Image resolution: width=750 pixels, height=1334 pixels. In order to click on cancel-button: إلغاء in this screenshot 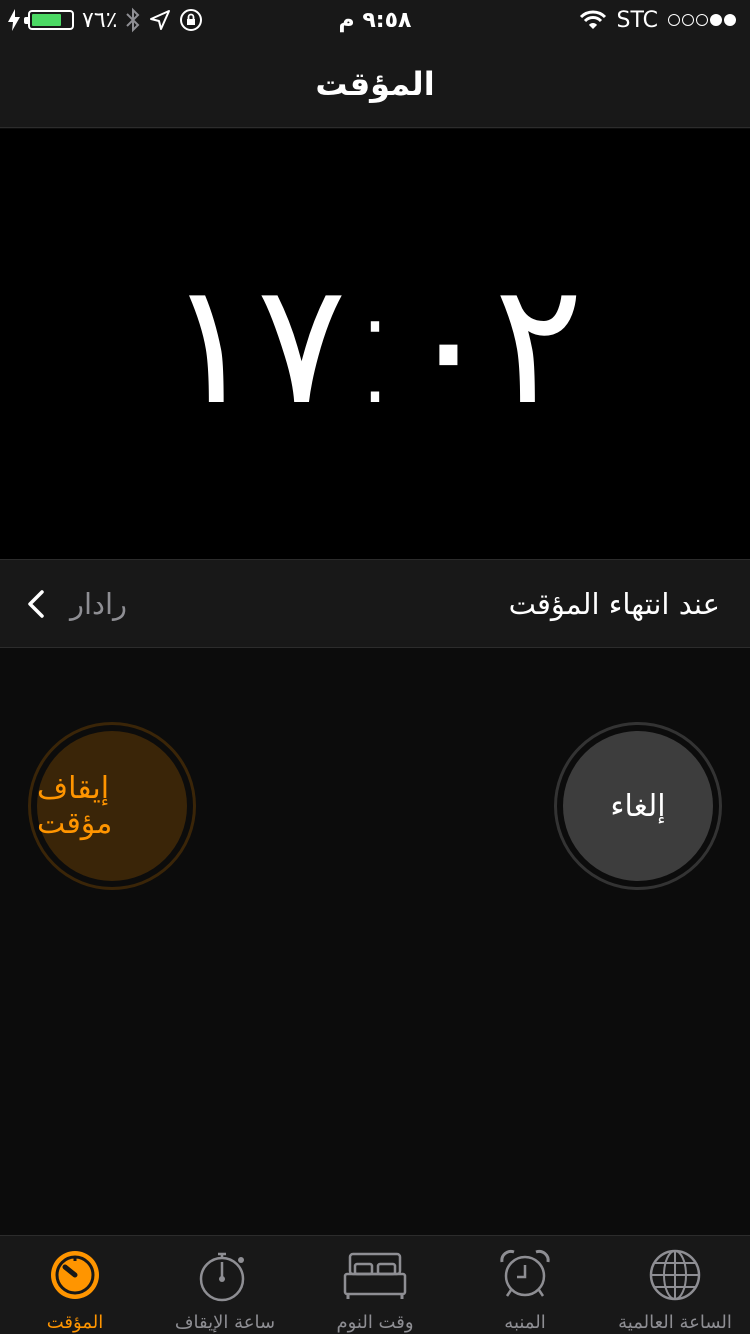, I will do `click(638, 806)`.